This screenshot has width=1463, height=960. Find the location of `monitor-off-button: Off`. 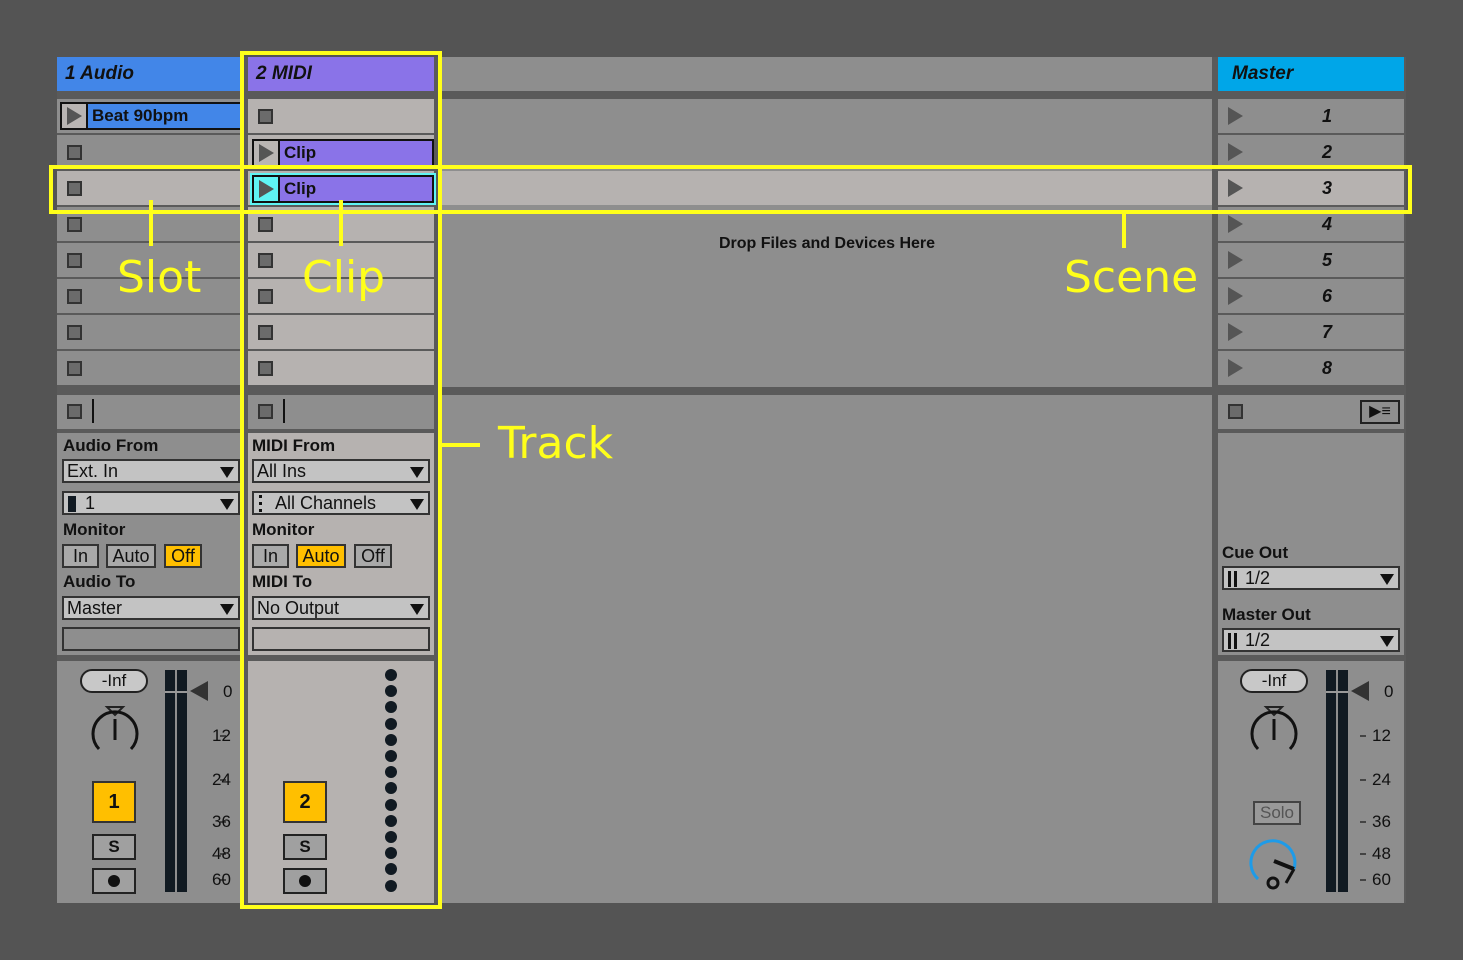

monitor-off-button: Off is located at coordinates (183, 556).